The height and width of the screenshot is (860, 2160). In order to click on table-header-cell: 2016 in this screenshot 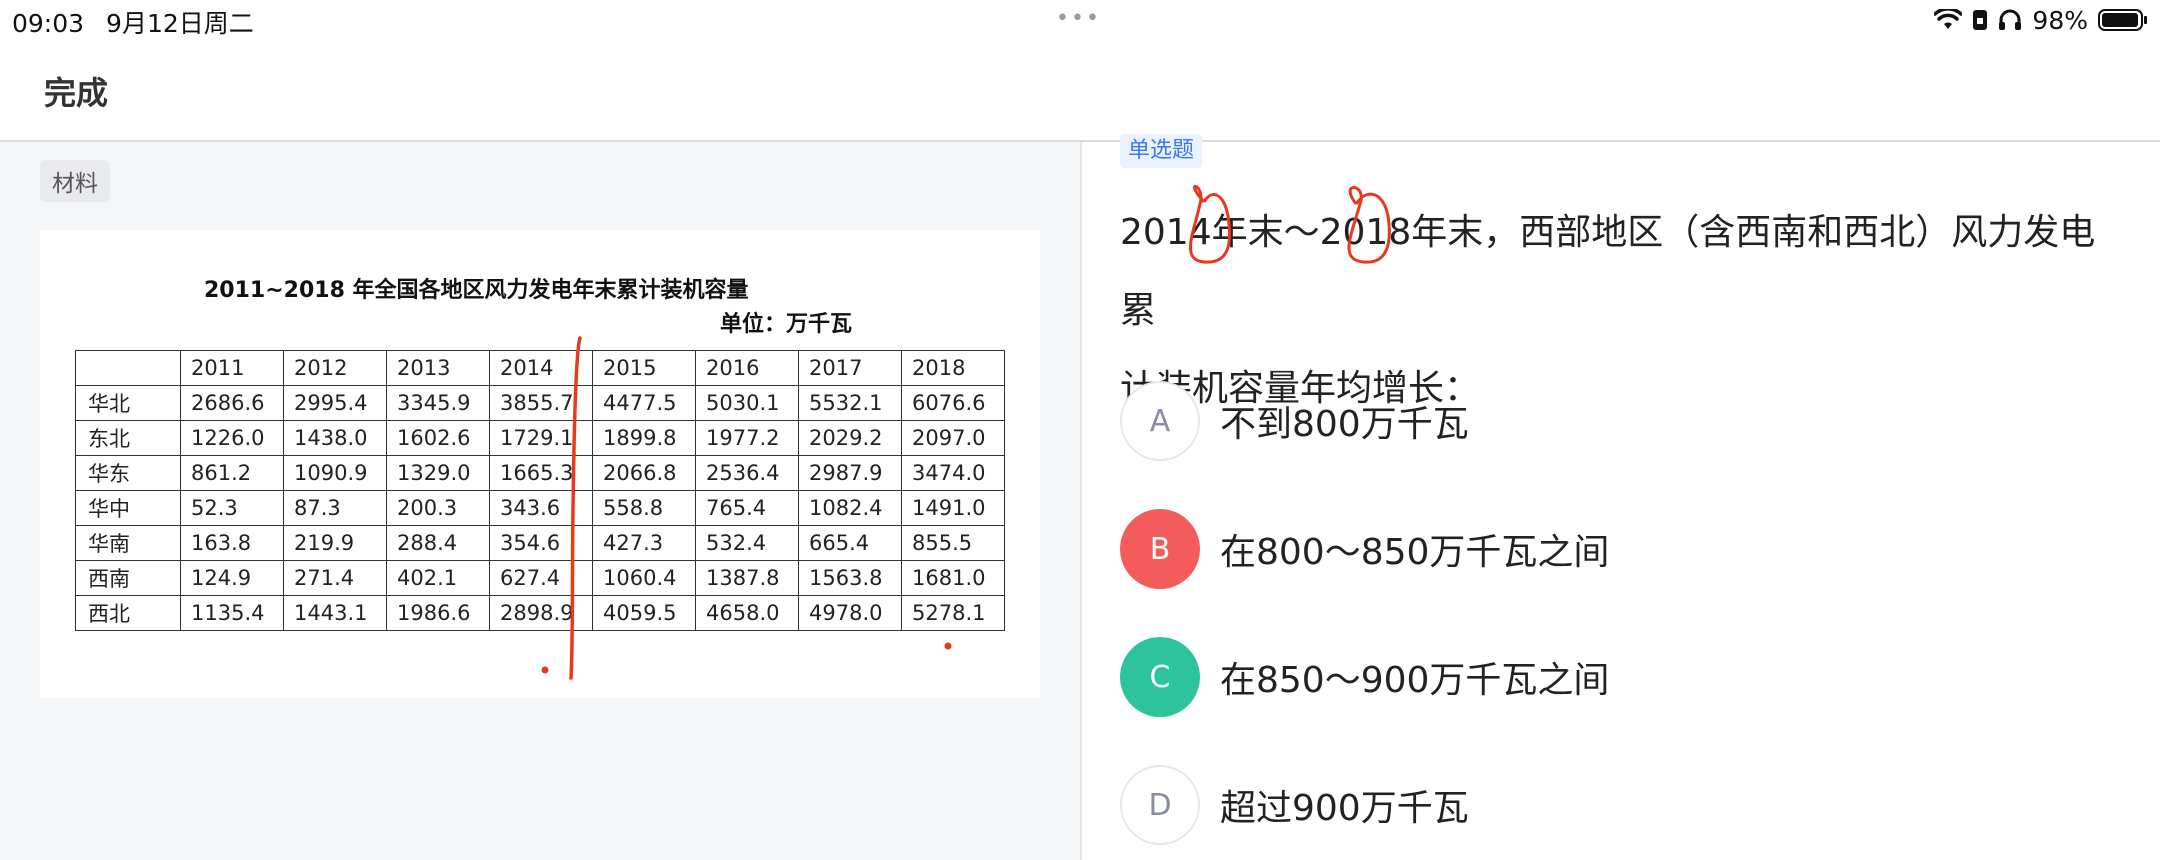, I will do `click(747, 368)`.